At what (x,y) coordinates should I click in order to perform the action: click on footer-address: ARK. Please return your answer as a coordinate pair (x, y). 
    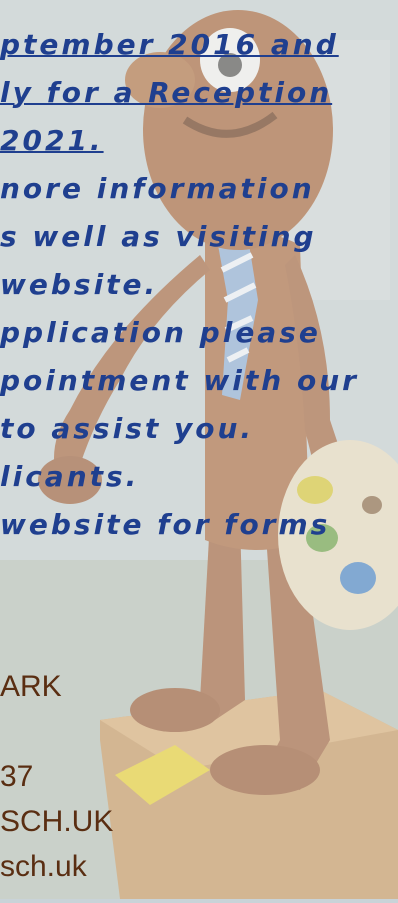
    Looking at the image, I should click on (31, 686).